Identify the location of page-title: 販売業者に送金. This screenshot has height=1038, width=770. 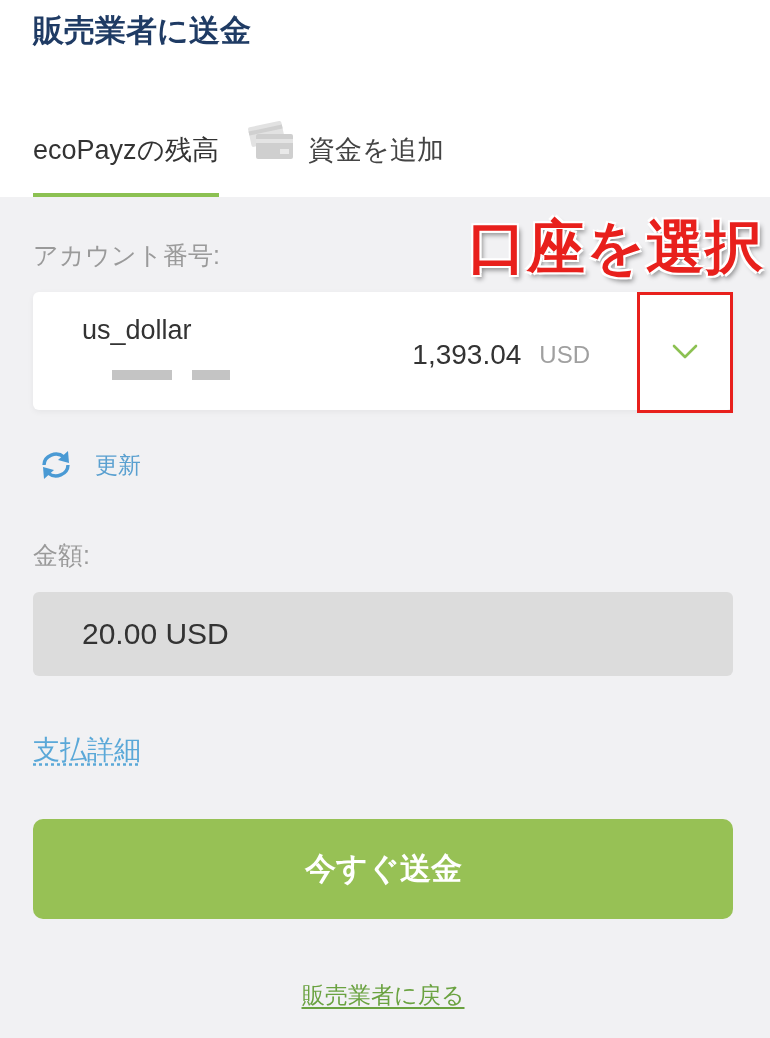
(142, 31).